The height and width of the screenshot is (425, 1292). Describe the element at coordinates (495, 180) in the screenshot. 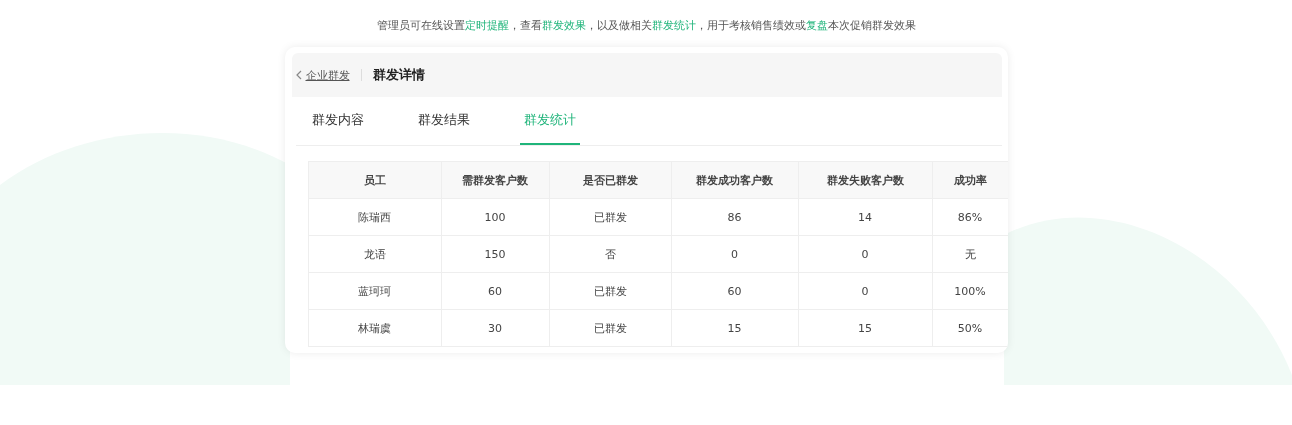

I see `column-header: 需群发客户数` at that location.